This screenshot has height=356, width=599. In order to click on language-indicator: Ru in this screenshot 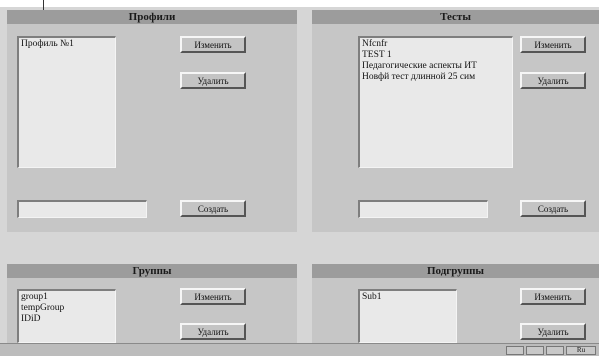, I will do `click(581, 350)`.